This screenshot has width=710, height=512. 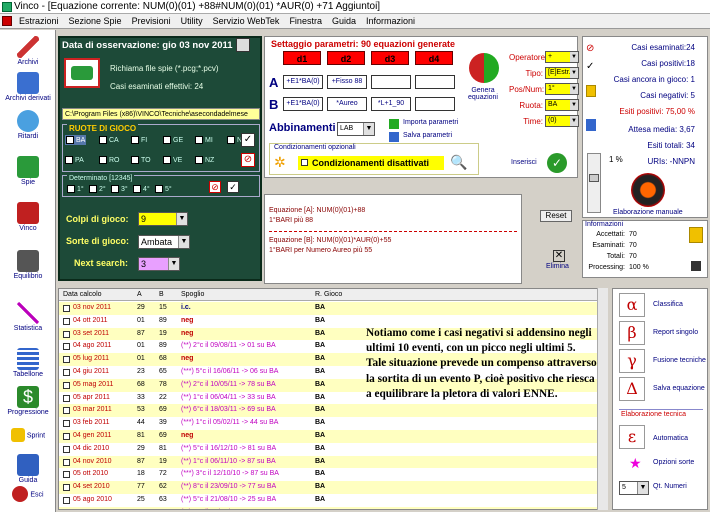 What do you see at coordinates (434, 58) in the screenshot?
I see `d4-button: d4` at bounding box center [434, 58].